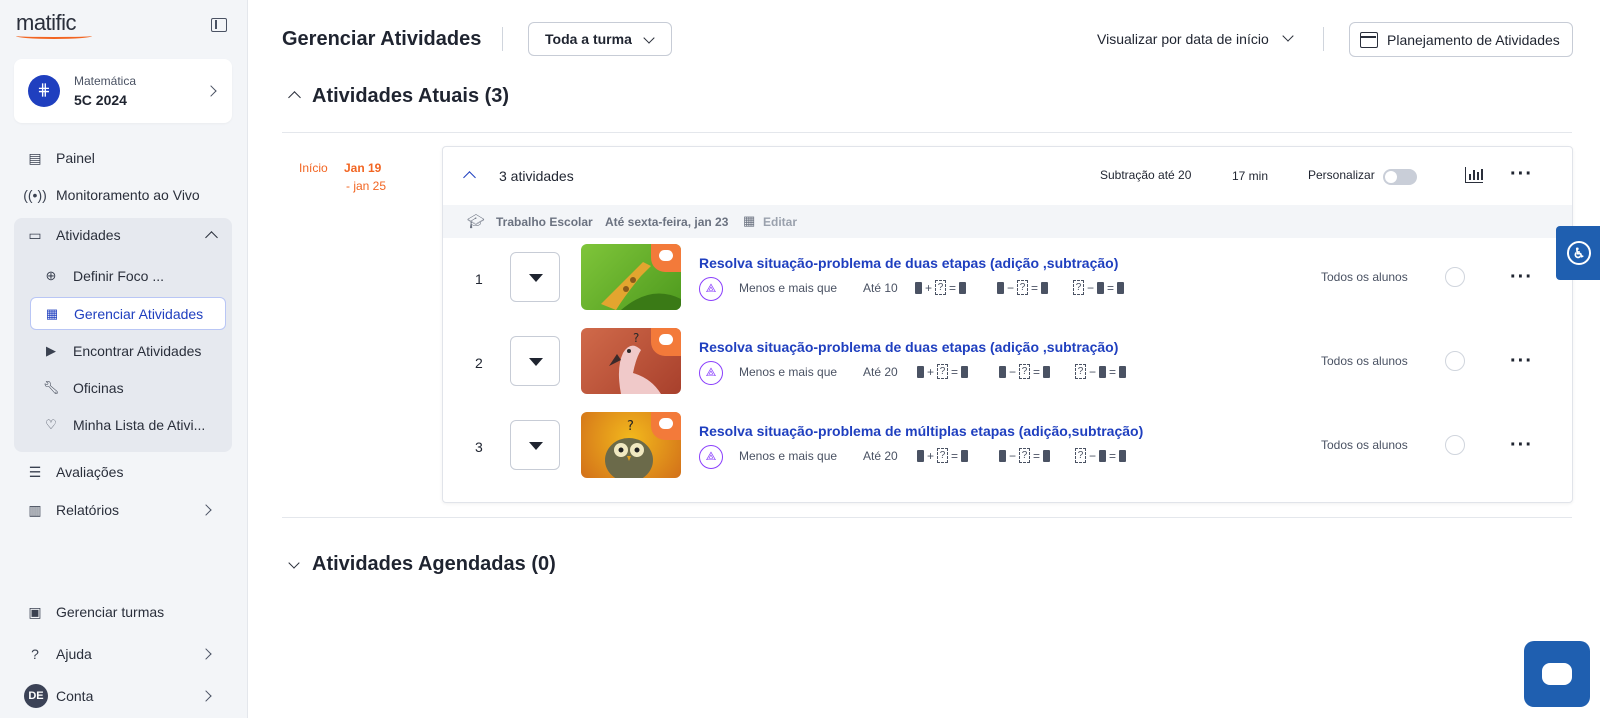 The width and height of the screenshot is (1600, 718). What do you see at coordinates (123, 696) in the screenshot?
I see `sidebar-item-account: DE Conta` at bounding box center [123, 696].